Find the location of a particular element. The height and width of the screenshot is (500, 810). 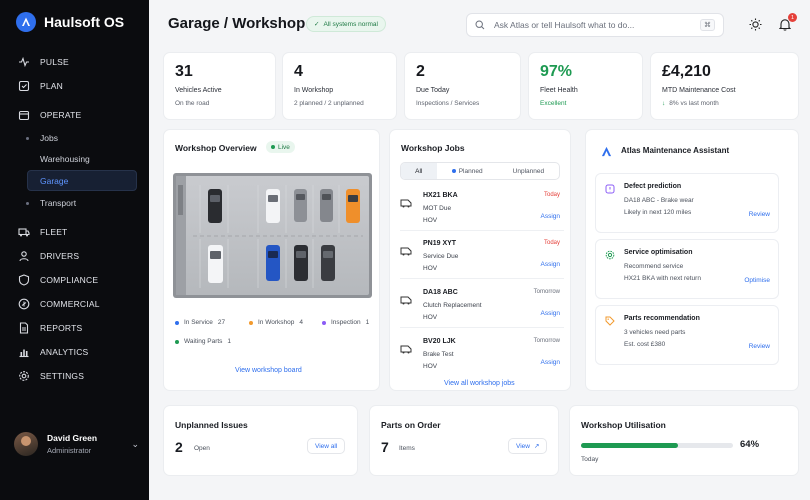

job-description: Brake Test is located at coordinates (438, 354).